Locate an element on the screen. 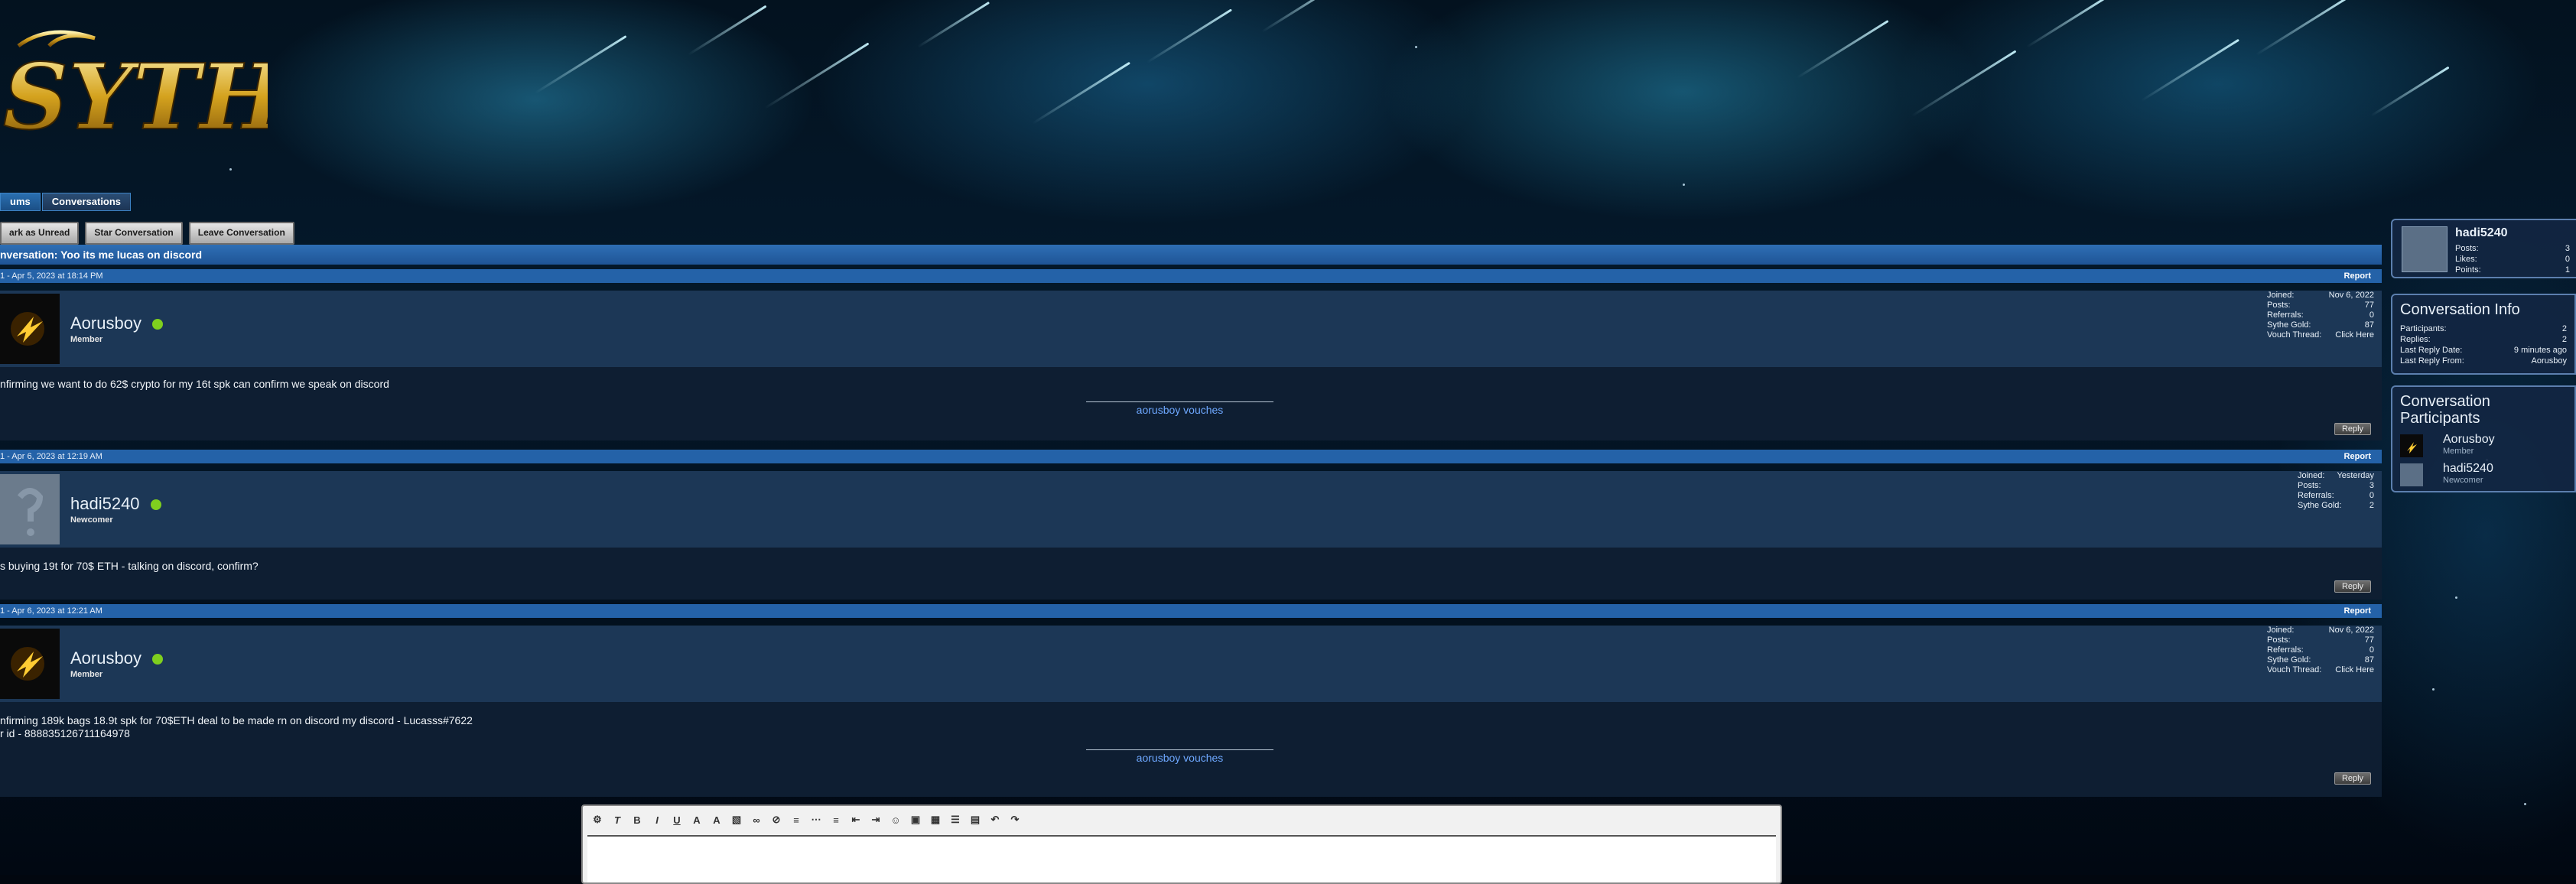 Image resolution: width=2576 pixels, height=884 pixels. leave-conversation-button: Leave Conversation is located at coordinates (241, 233).